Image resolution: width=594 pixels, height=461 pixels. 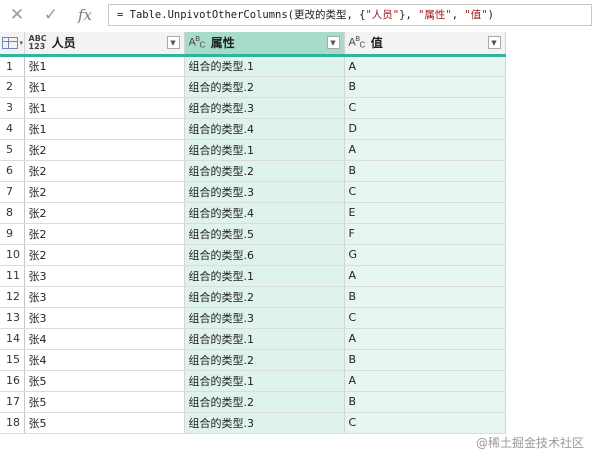 What do you see at coordinates (12, 360) in the screenshot?
I see `row-number: 15` at bounding box center [12, 360].